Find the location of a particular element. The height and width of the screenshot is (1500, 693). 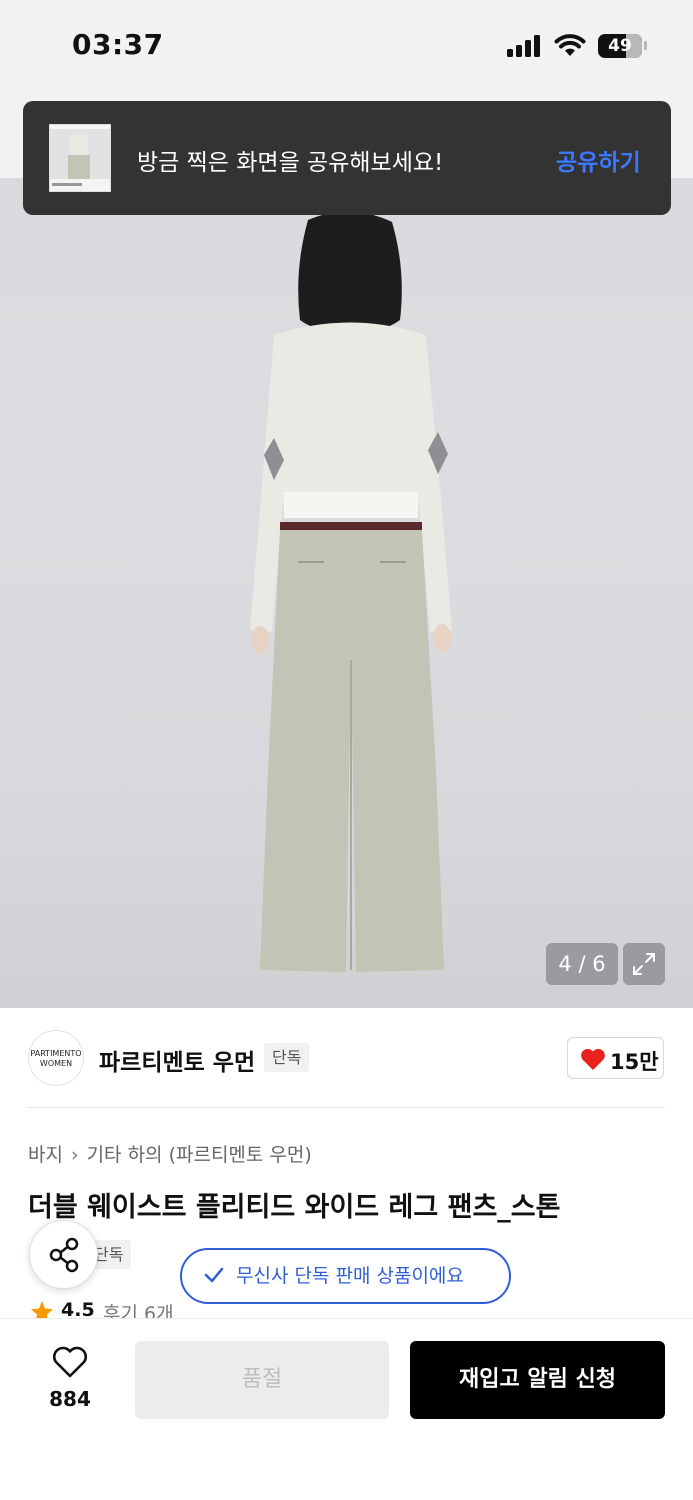

product-title: 더블 웨이스트 플리티드 와이드 레그 팬츠_스톤 is located at coordinates (294, 1207).